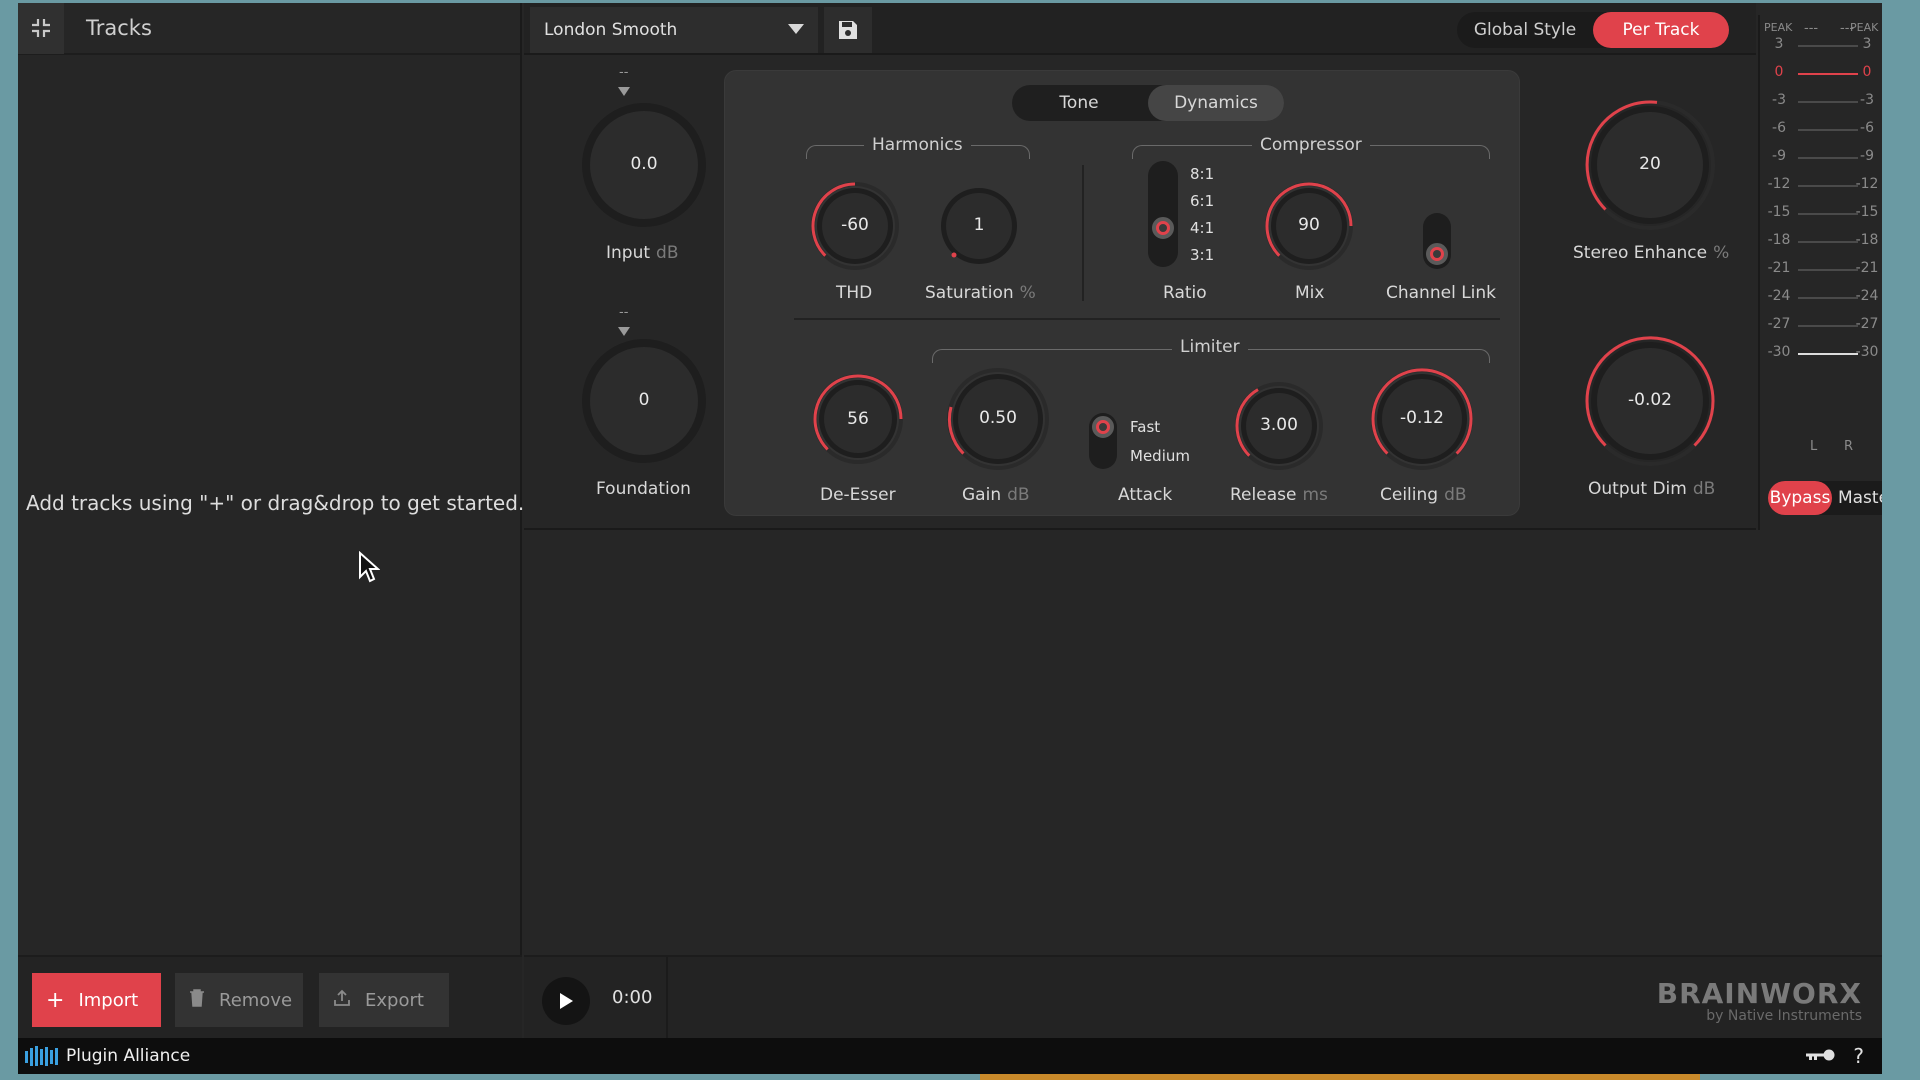 The height and width of the screenshot is (1080, 1920). I want to click on meter-tick-right: -30, so click(1867, 352).